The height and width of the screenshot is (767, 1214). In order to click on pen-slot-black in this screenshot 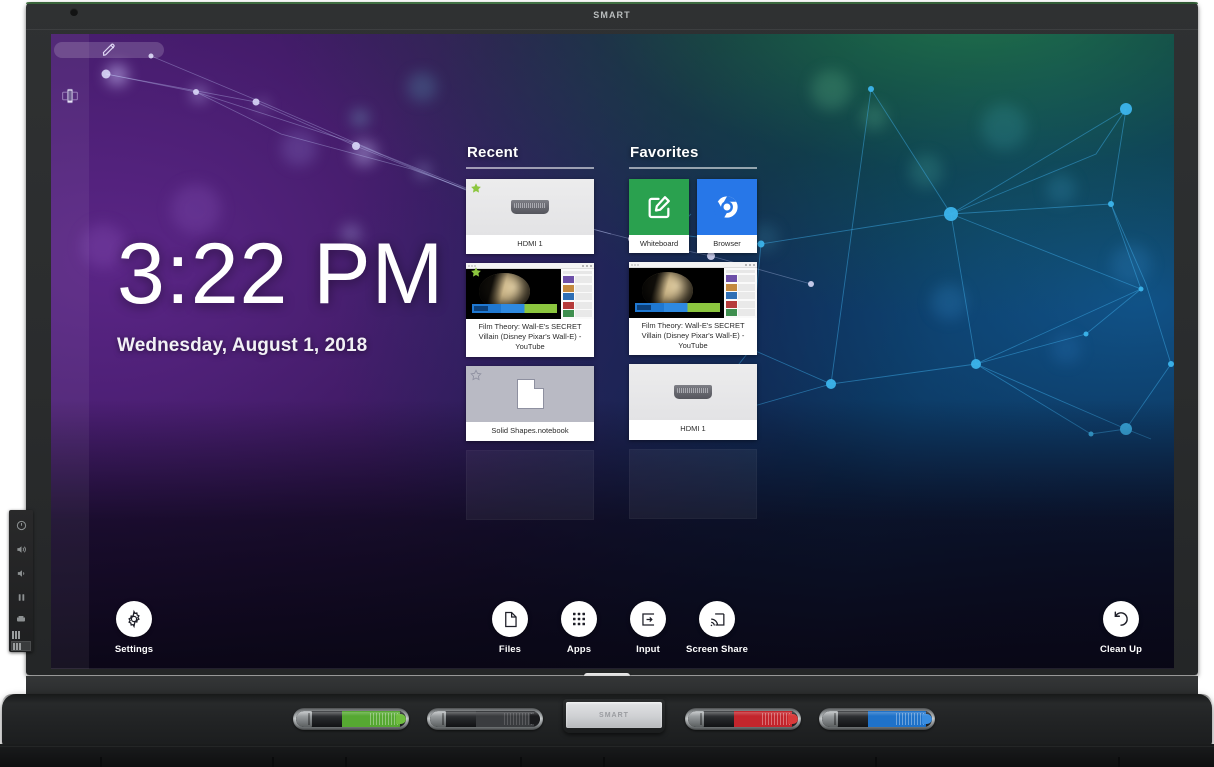, I will do `click(485, 719)`.